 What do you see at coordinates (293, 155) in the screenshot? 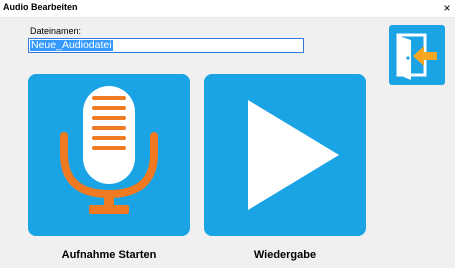
I see `play-icon` at bounding box center [293, 155].